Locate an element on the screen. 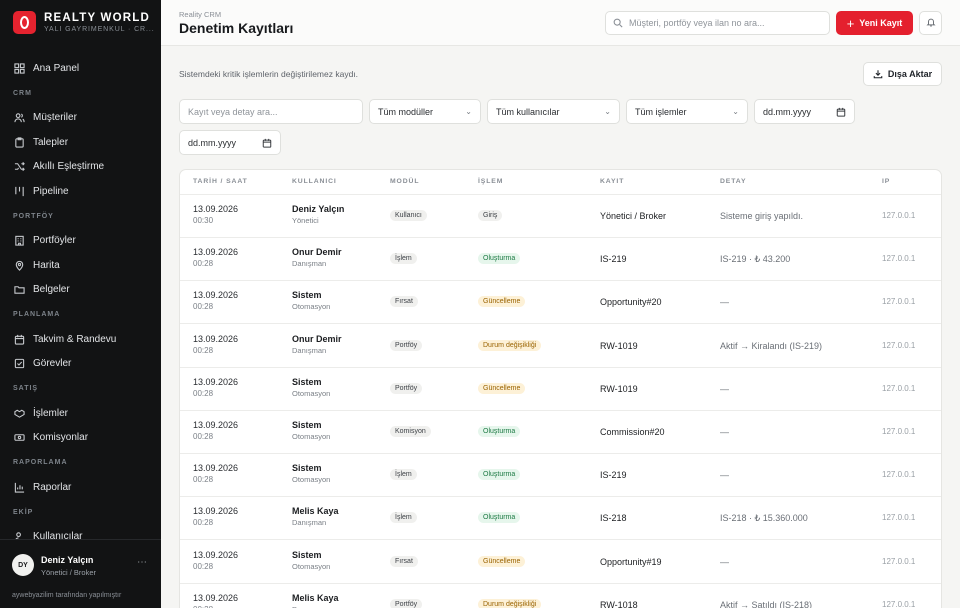 This screenshot has height=608, width=960. column-header-datetime: TARİH / SAAT is located at coordinates (220, 181).